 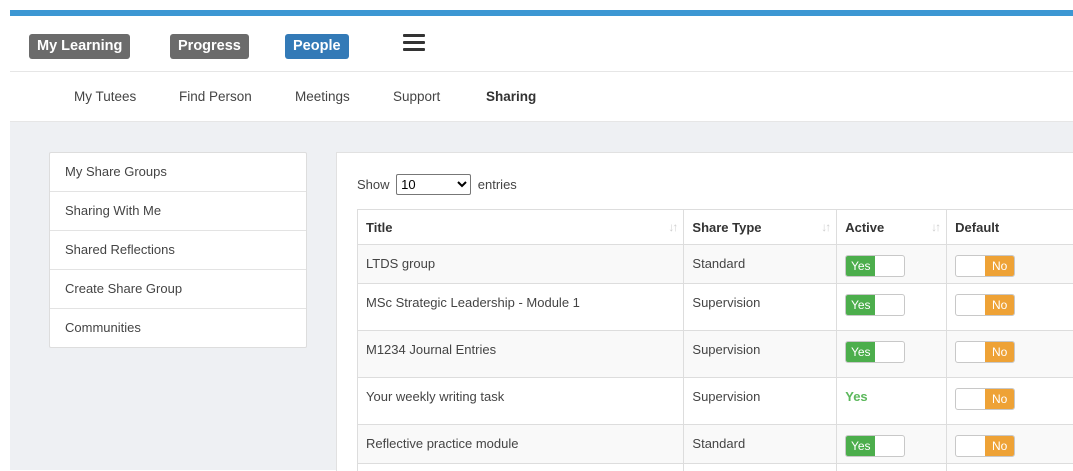 I want to click on subnav-sharing: Sharing, so click(x=511, y=96).